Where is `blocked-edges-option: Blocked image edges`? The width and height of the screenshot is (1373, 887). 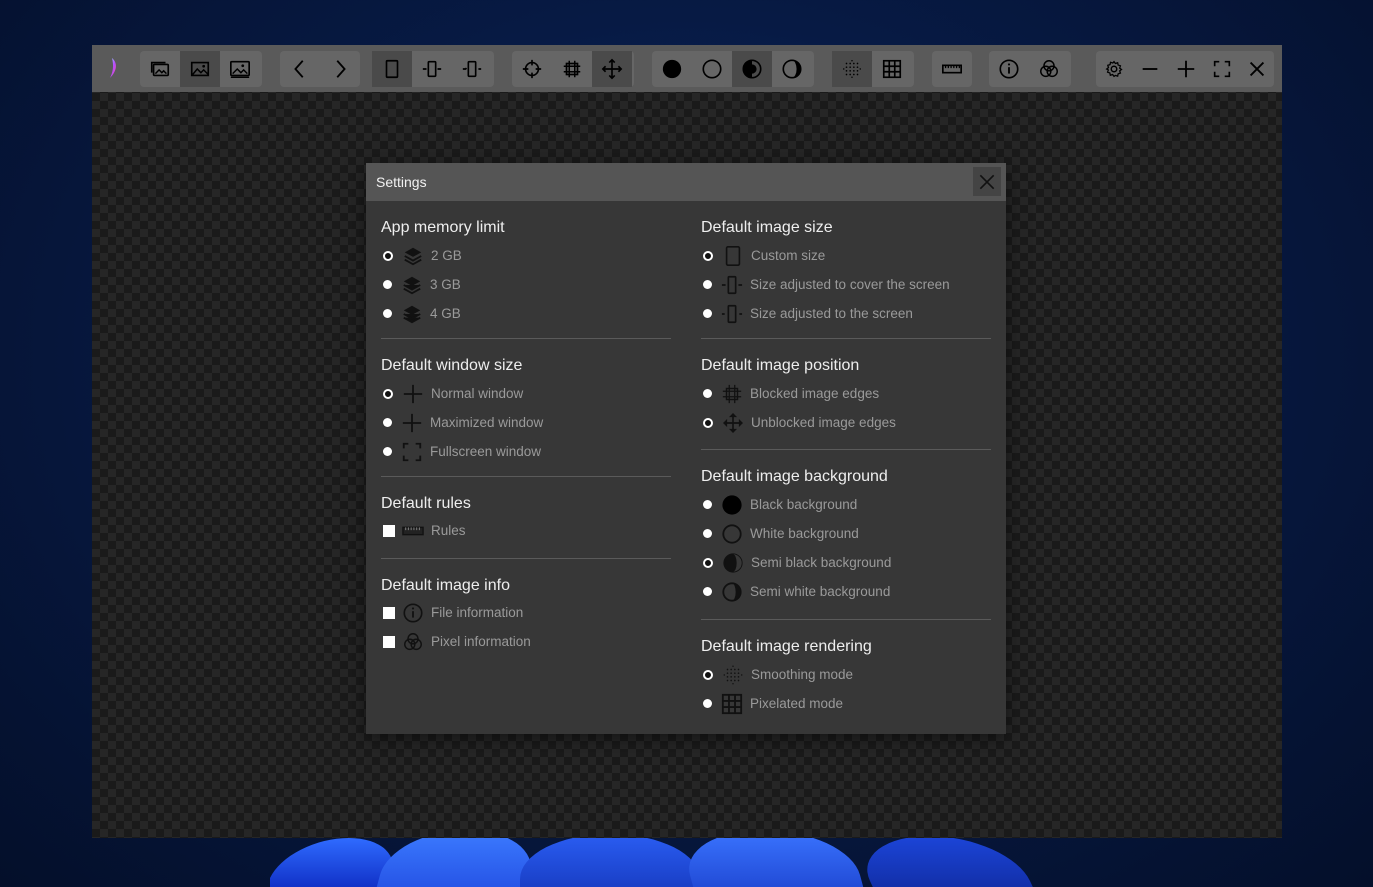 blocked-edges-option: Blocked image edges is located at coordinates (846, 393).